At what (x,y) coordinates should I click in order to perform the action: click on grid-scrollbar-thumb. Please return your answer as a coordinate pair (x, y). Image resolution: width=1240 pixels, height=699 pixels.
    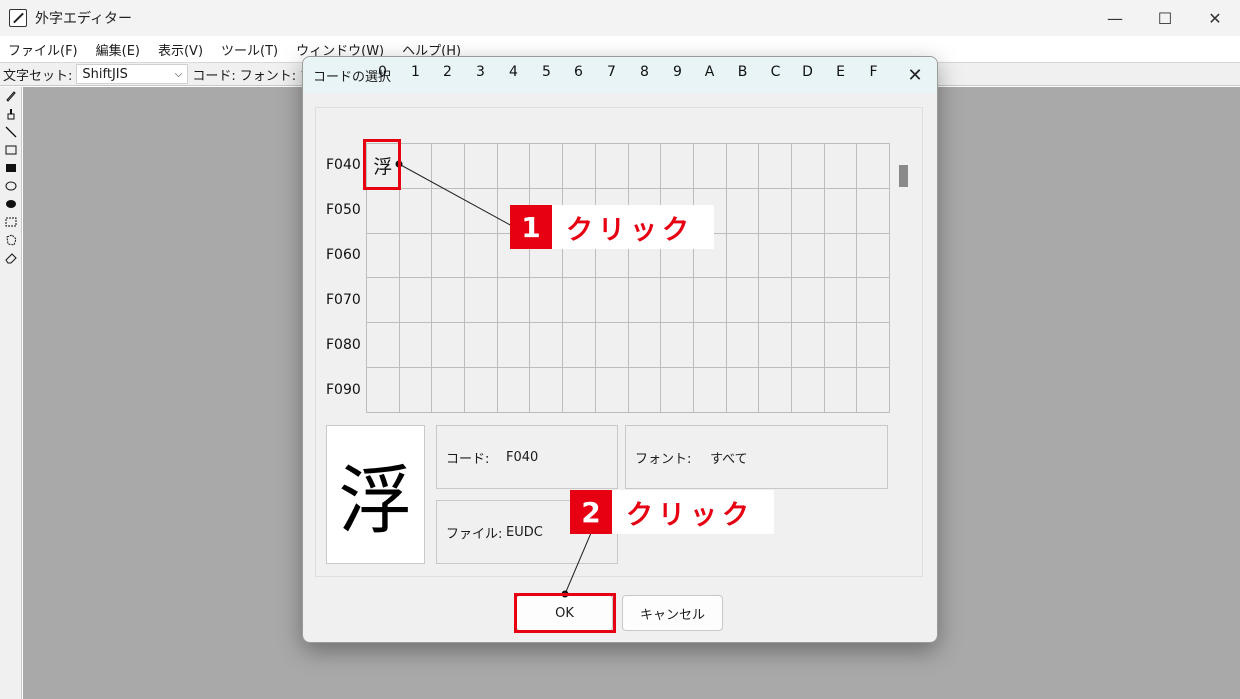
    Looking at the image, I should click on (903, 176).